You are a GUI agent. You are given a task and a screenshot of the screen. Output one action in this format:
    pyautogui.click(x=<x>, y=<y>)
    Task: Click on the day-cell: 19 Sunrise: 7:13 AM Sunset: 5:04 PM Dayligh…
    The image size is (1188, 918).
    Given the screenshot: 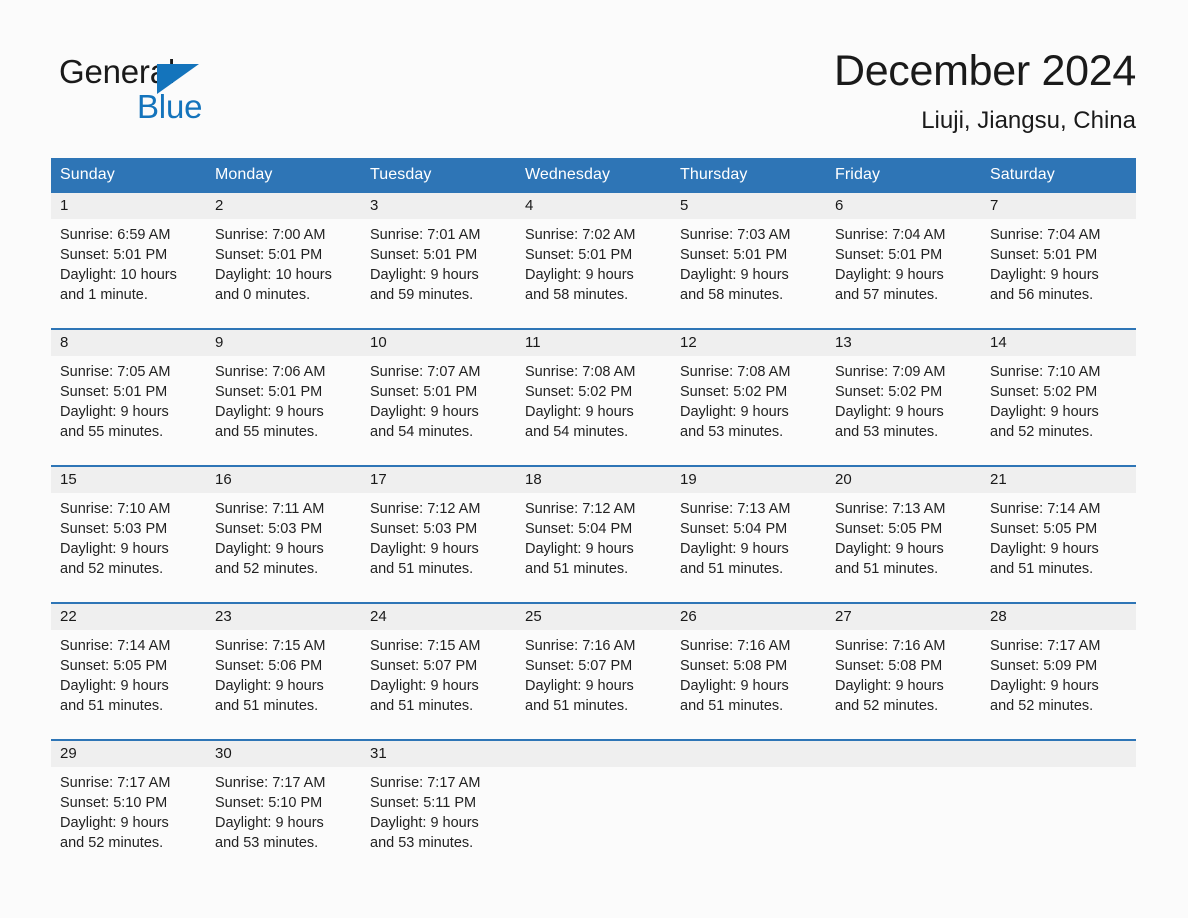 What is the action you would take?
    pyautogui.click(x=748, y=534)
    